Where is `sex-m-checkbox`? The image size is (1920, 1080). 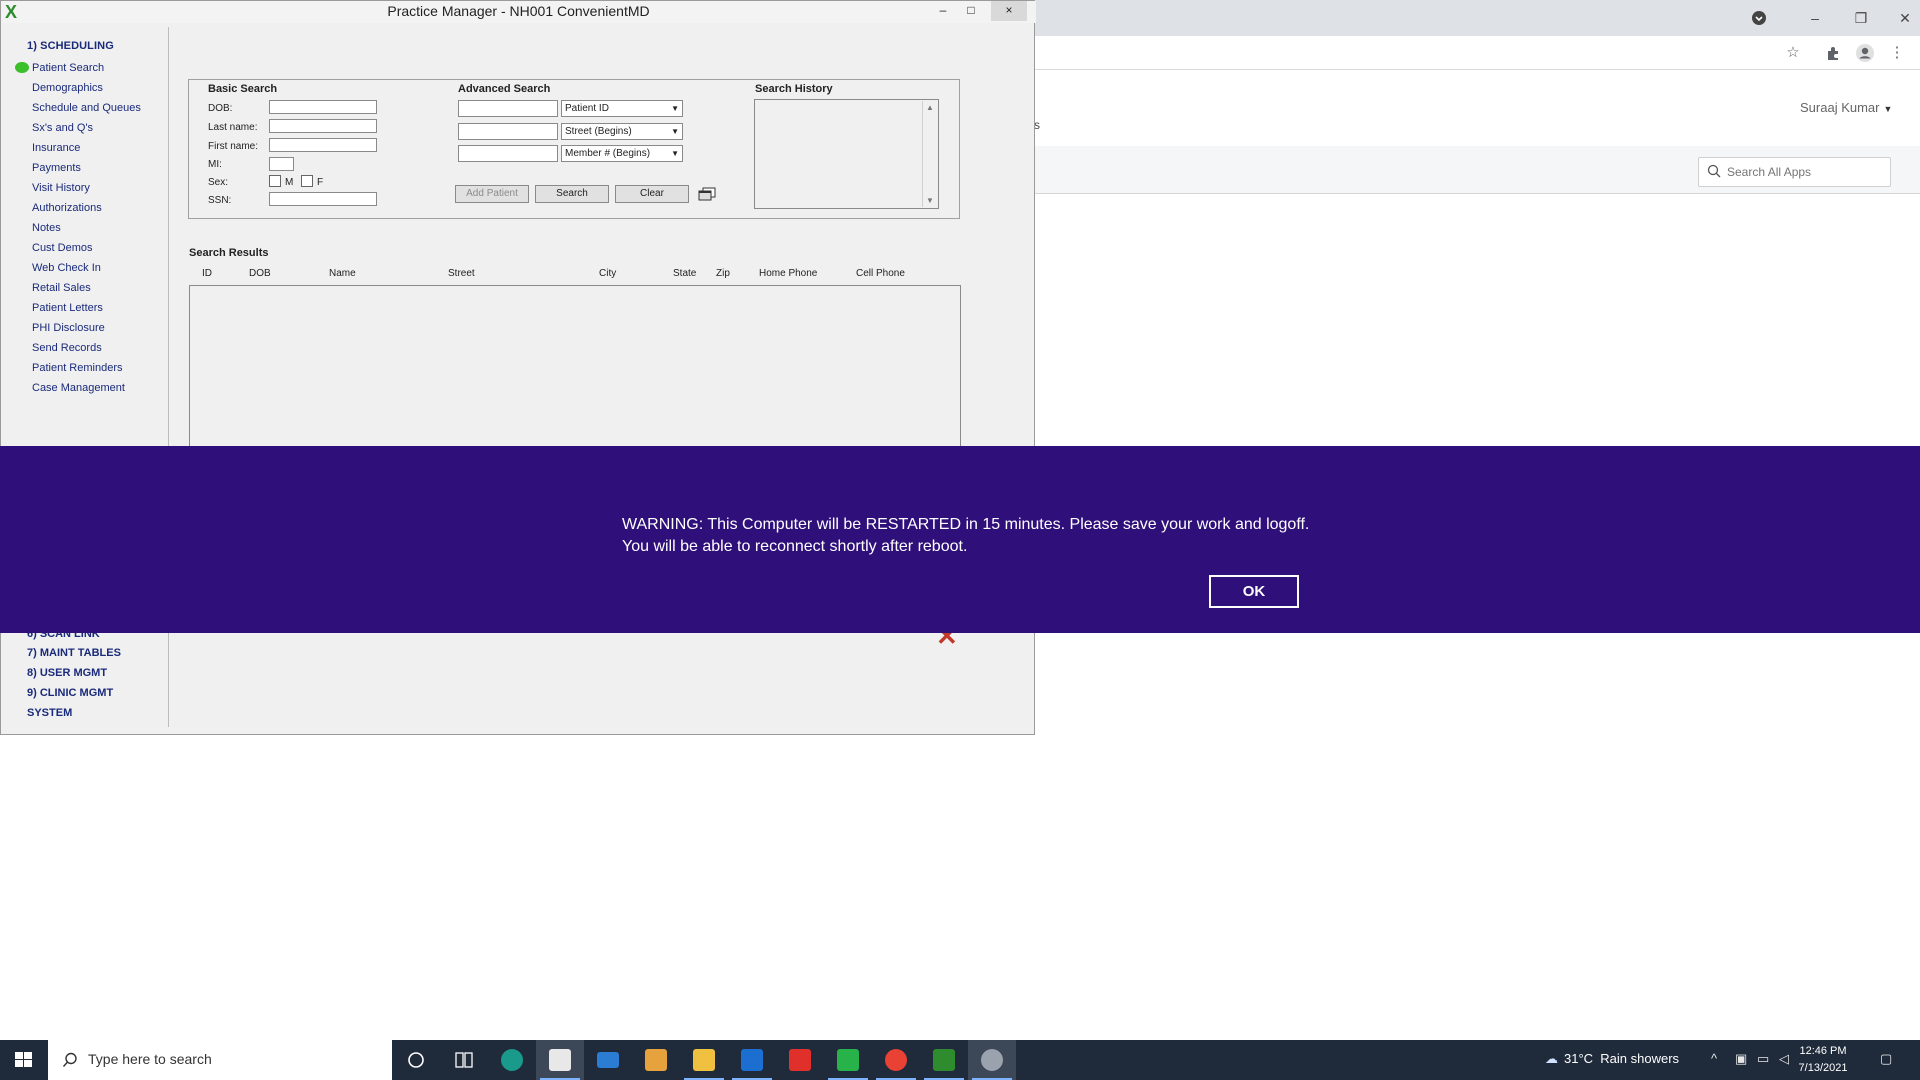
sex-m-checkbox is located at coordinates (275, 181).